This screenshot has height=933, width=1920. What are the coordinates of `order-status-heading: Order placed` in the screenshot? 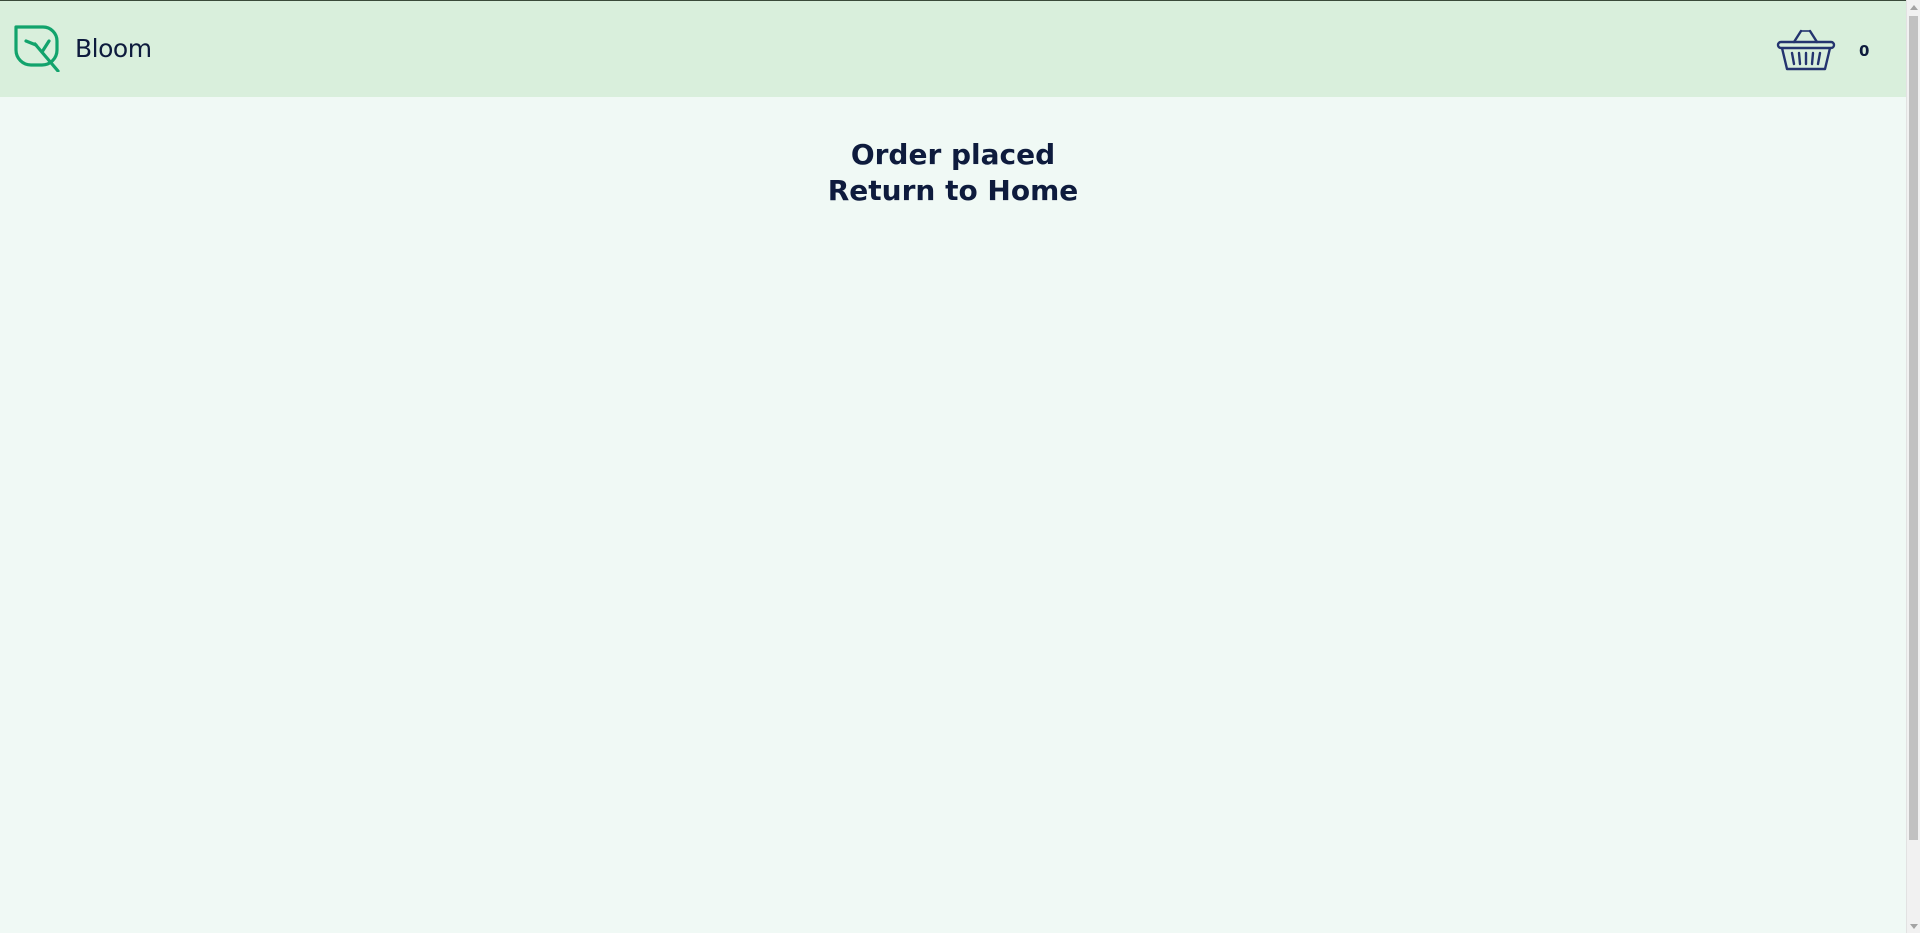 It's located at (953, 154).